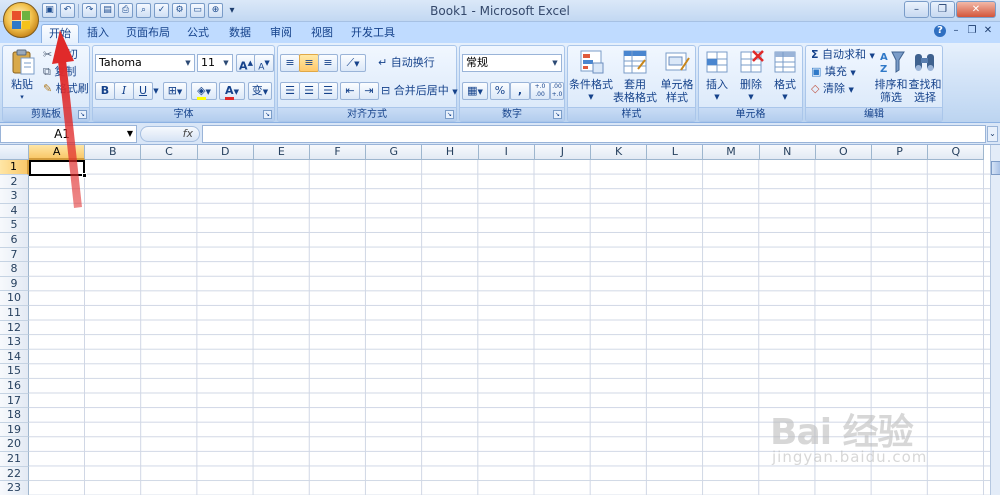  I want to click on column-header-c: C, so click(169, 152).